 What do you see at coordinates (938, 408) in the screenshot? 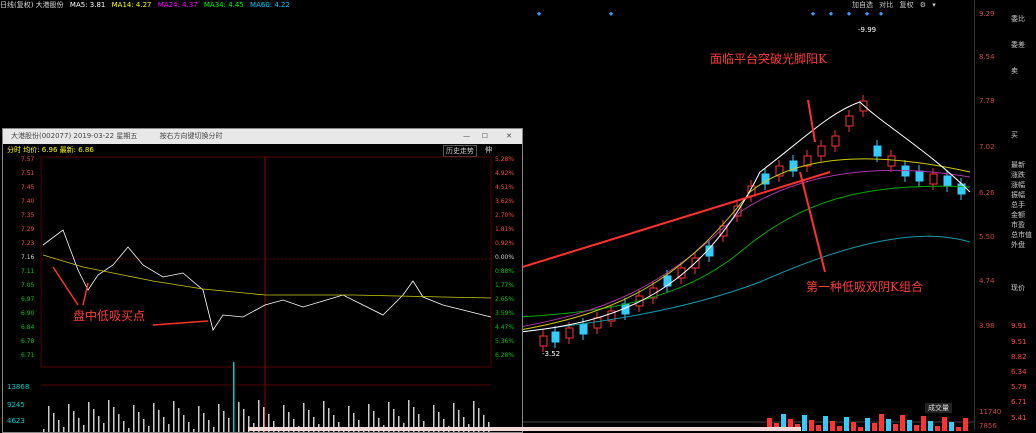
I see `volume-indicator-button: 成交量` at bounding box center [938, 408].